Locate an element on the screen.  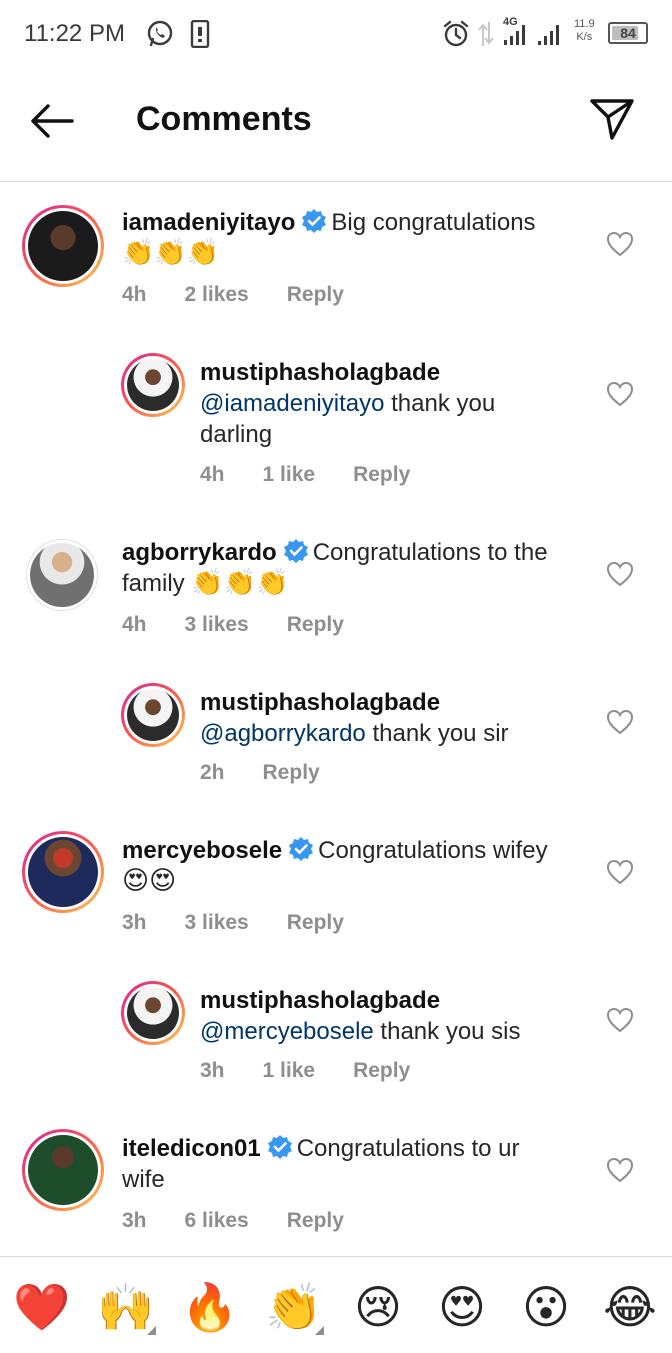
status-bar: 11:22 PM 4G 11.9 K/s 84 is located at coordinates (336, 35).